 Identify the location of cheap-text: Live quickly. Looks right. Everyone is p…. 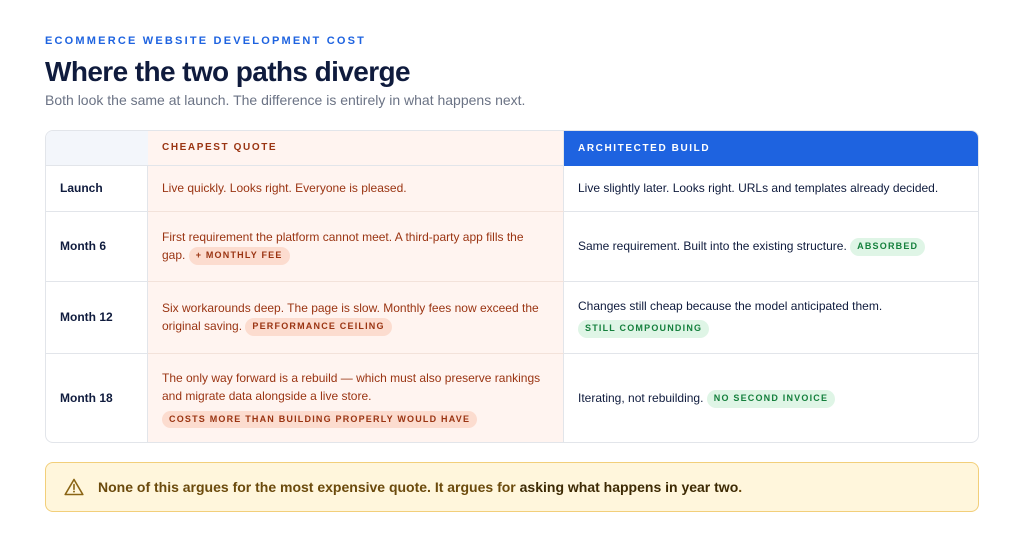
(284, 188).